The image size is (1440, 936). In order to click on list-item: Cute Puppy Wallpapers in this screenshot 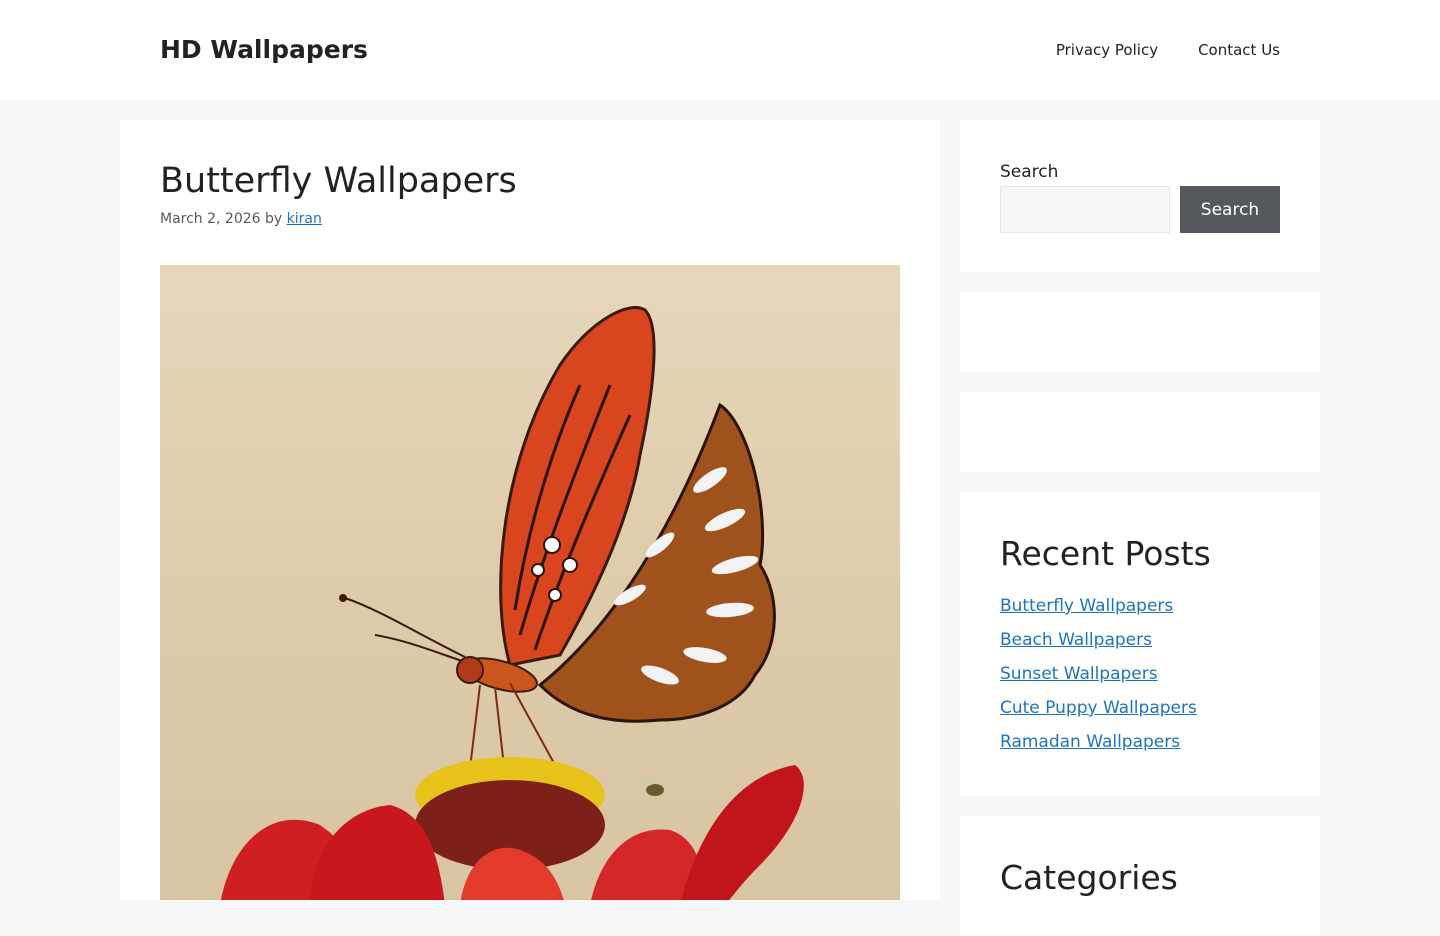, I will do `click(1098, 713)`.